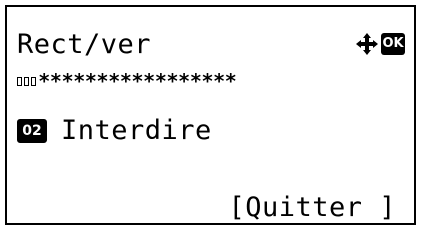 The image size is (423, 240). What do you see at coordinates (393, 44) in the screenshot?
I see `ok-key-indicator: OK` at bounding box center [393, 44].